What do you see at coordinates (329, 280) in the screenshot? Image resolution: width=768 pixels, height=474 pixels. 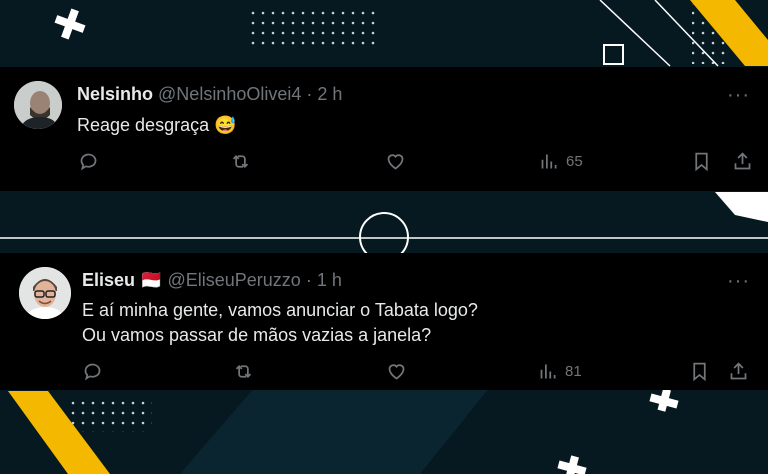 I see `timestamp: 1 h` at bounding box center [329, 280].